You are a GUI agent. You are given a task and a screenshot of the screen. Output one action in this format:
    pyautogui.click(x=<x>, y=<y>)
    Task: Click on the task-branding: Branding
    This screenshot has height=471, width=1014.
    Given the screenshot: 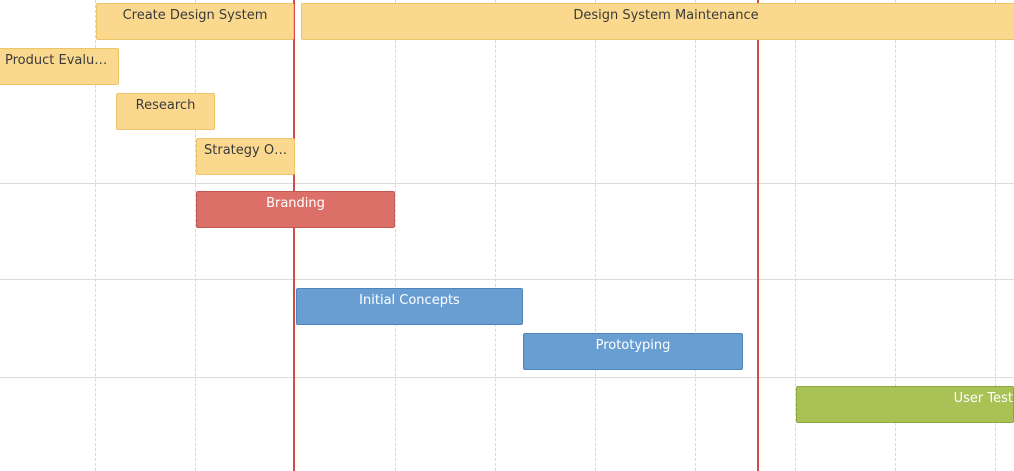 What is the action you would take?
    pyautogui.click(x=295, y=209)
    